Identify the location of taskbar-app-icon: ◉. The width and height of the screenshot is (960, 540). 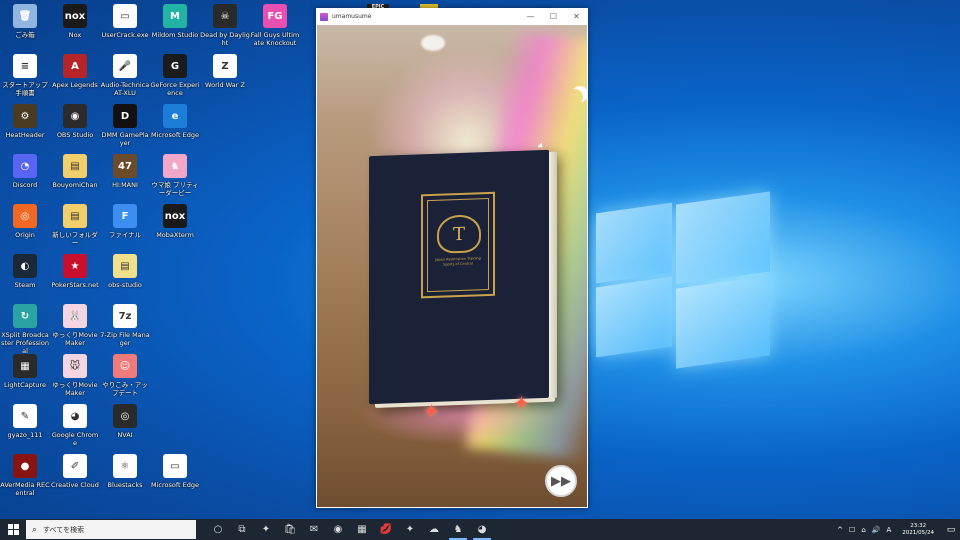
(338, 529).